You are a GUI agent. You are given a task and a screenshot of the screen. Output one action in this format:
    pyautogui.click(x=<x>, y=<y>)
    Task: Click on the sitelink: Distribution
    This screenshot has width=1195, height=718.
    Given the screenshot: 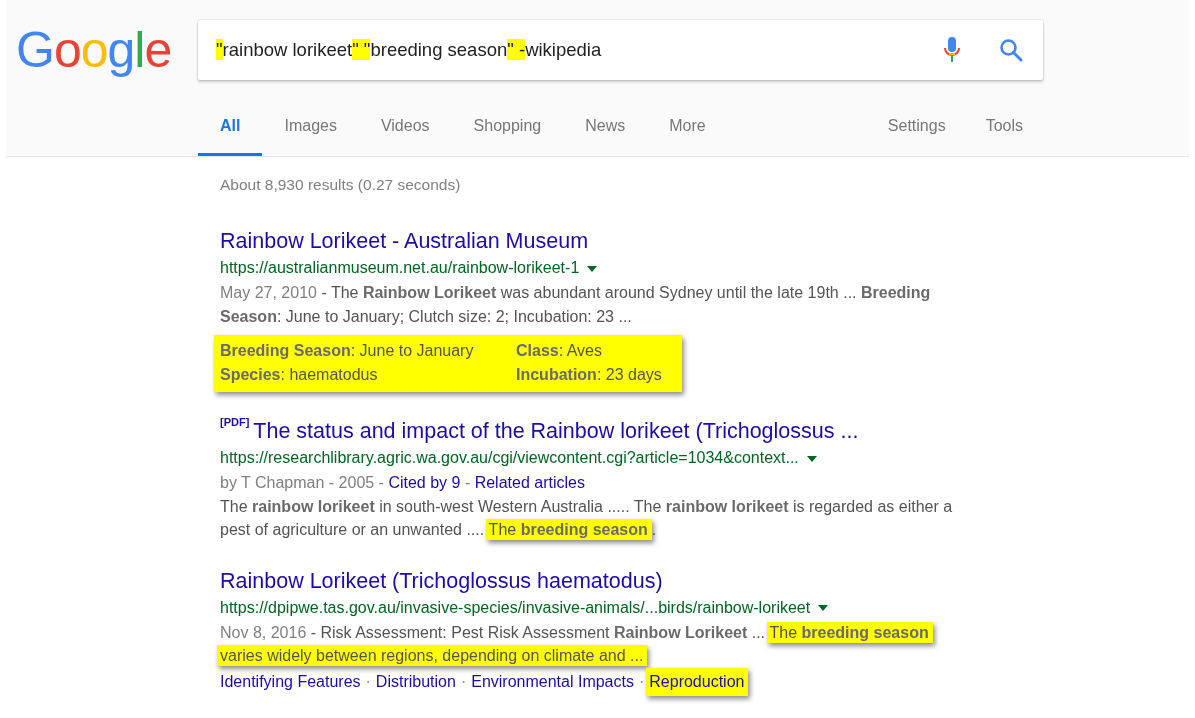 What is the action you would take?
    pyautogui.click(x=415, y=681)
    